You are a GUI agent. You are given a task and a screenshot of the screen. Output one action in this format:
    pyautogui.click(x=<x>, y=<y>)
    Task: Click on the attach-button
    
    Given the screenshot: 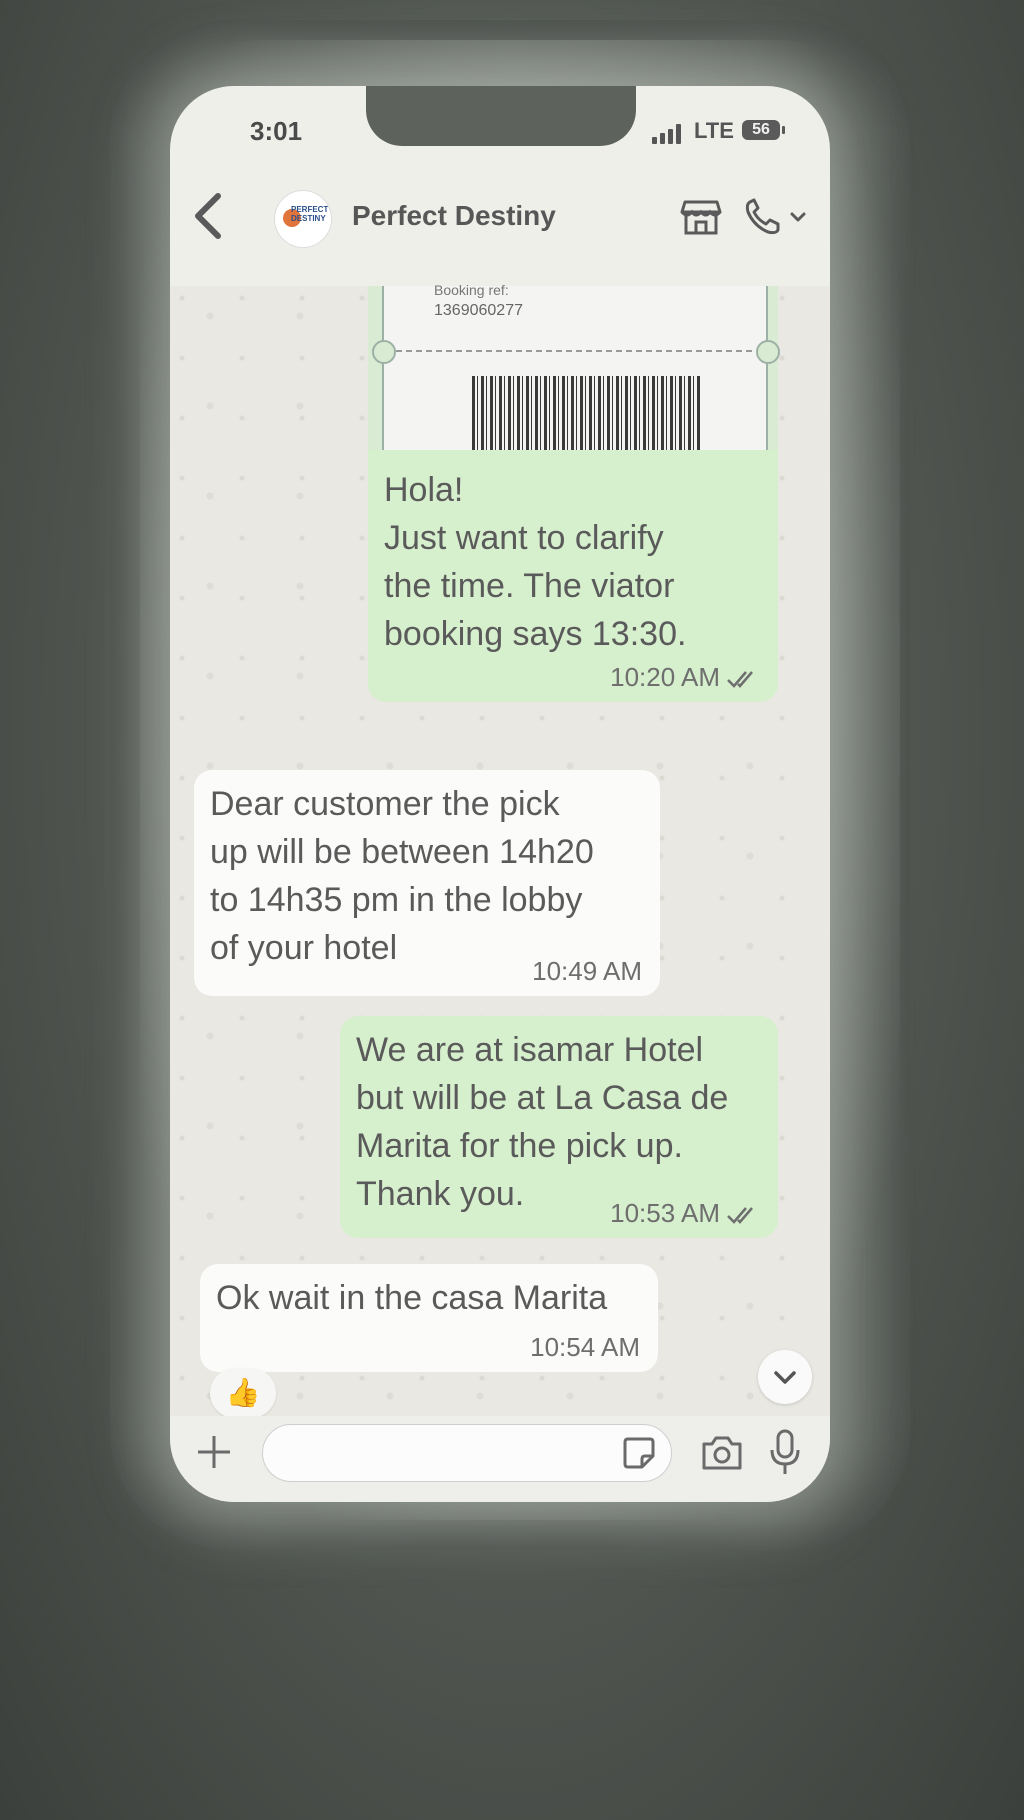 What is the action you would take?
    pyautogui.click(x=214, y=1452)
    